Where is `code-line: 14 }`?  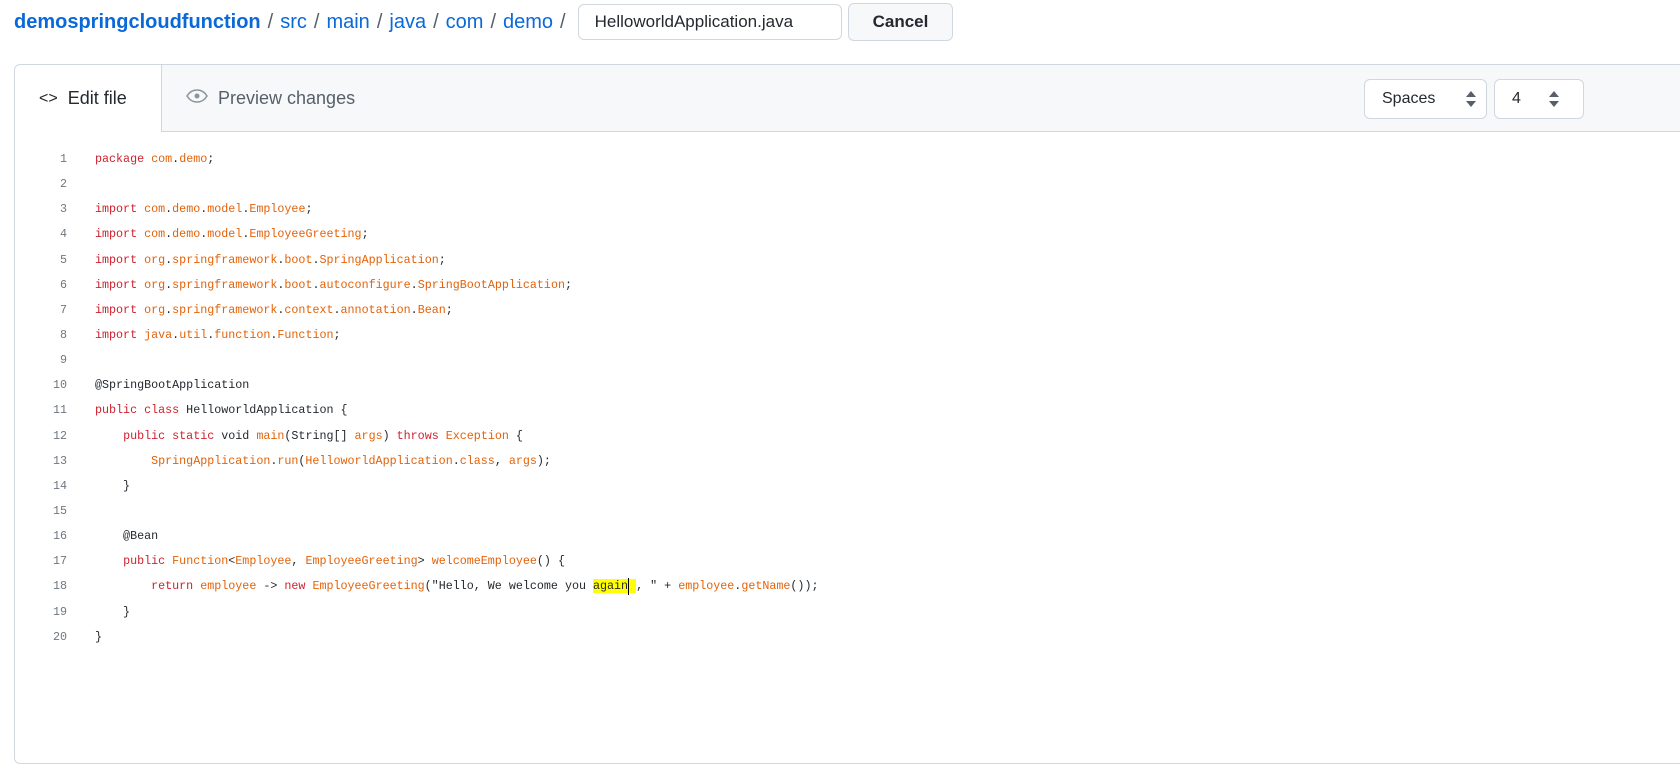 code-line: 14 } is located at coordinates (416, 486).